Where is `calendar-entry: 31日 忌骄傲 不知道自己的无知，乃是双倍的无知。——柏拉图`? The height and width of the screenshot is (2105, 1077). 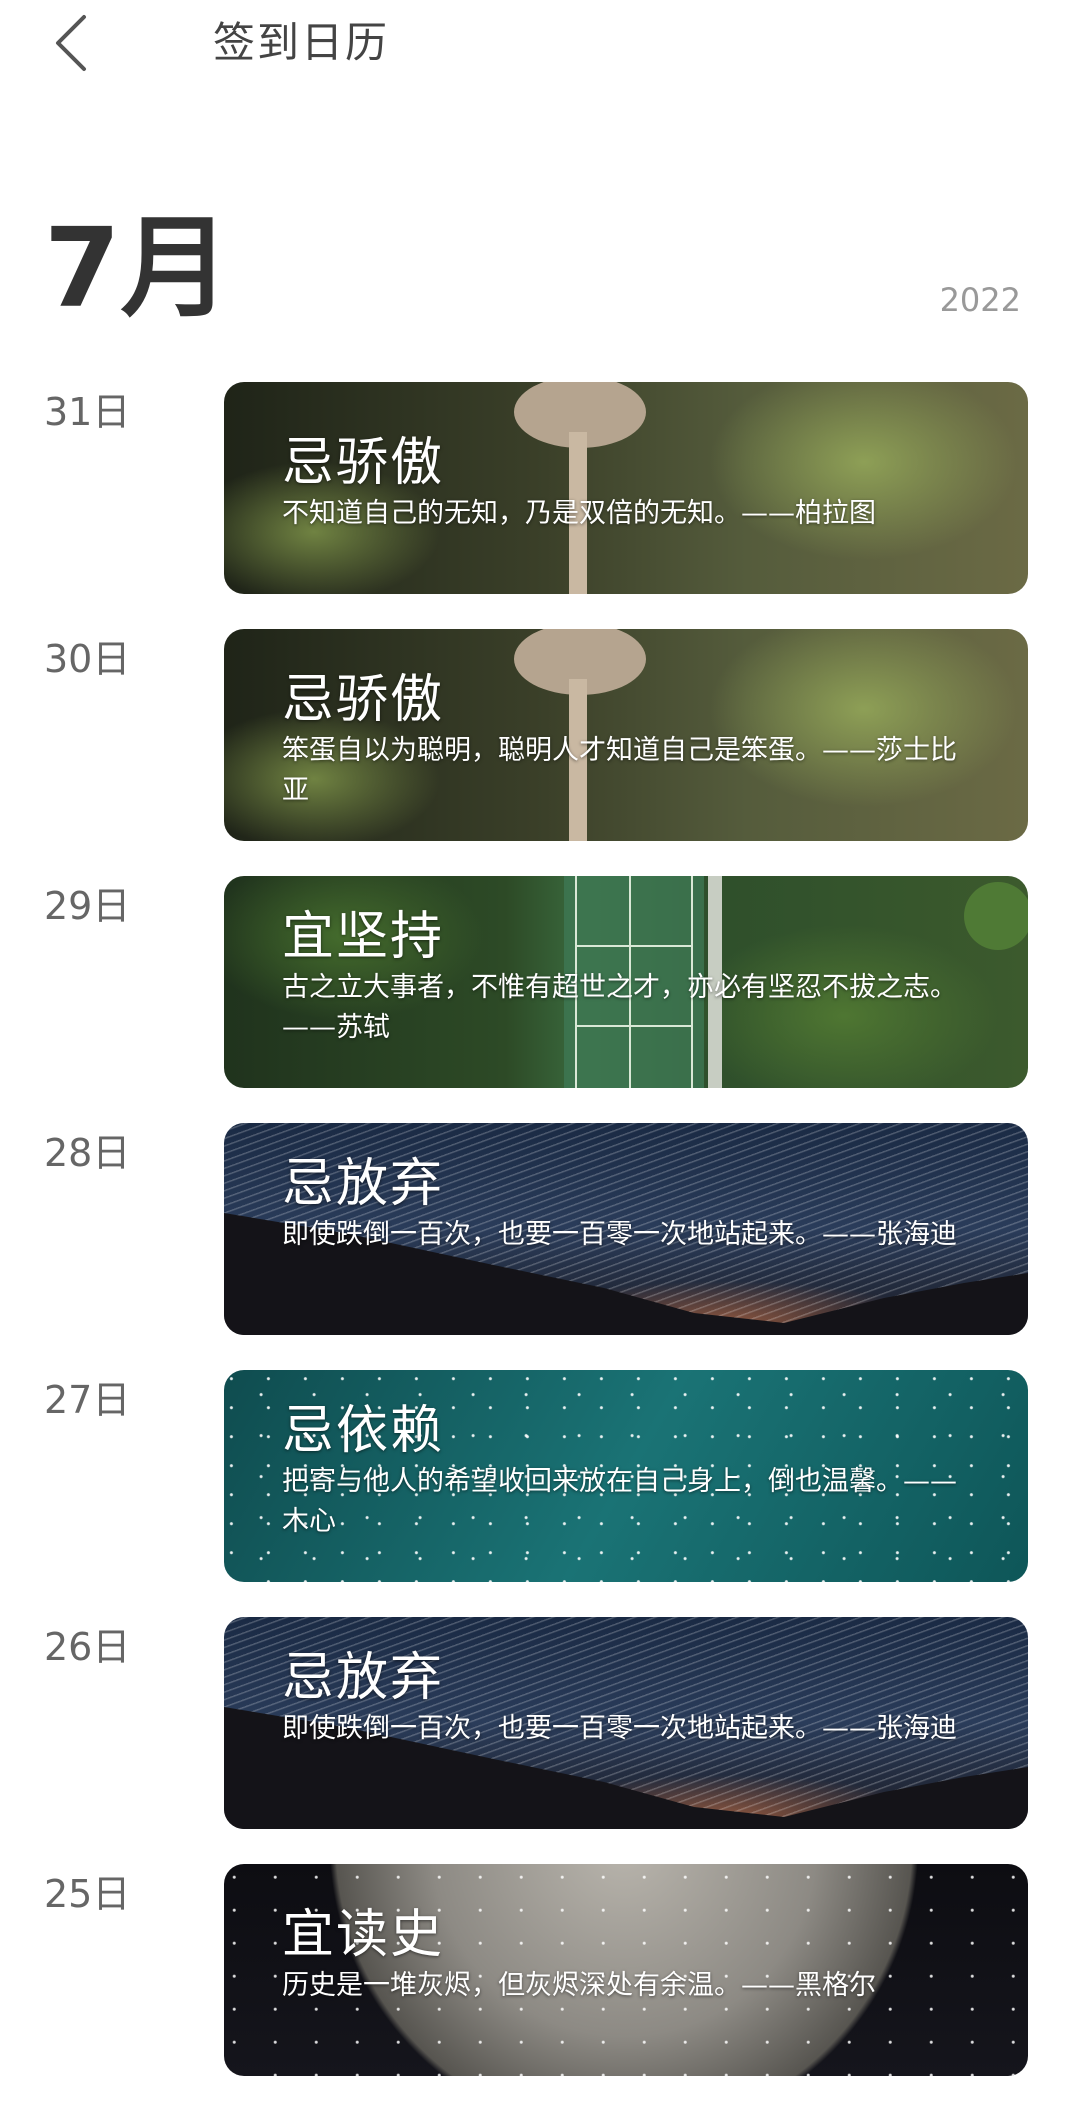
calendar-entry: 31日 忌骄傲 不知道自己的无知，乃是双倍的无知。——柏拉图 is located at coordinates (538, 488).